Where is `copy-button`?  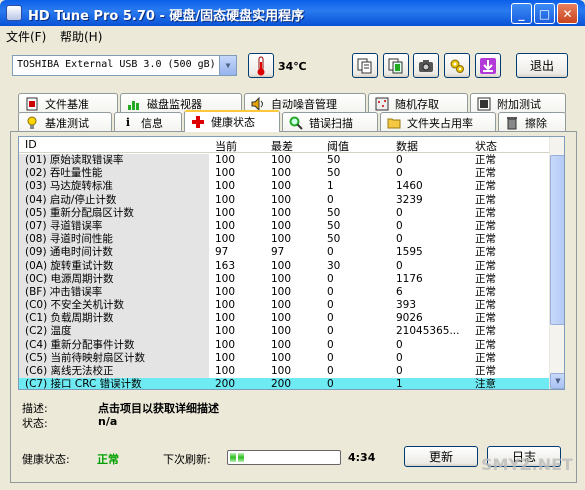 copy-button is located at coordinates (365, 65).